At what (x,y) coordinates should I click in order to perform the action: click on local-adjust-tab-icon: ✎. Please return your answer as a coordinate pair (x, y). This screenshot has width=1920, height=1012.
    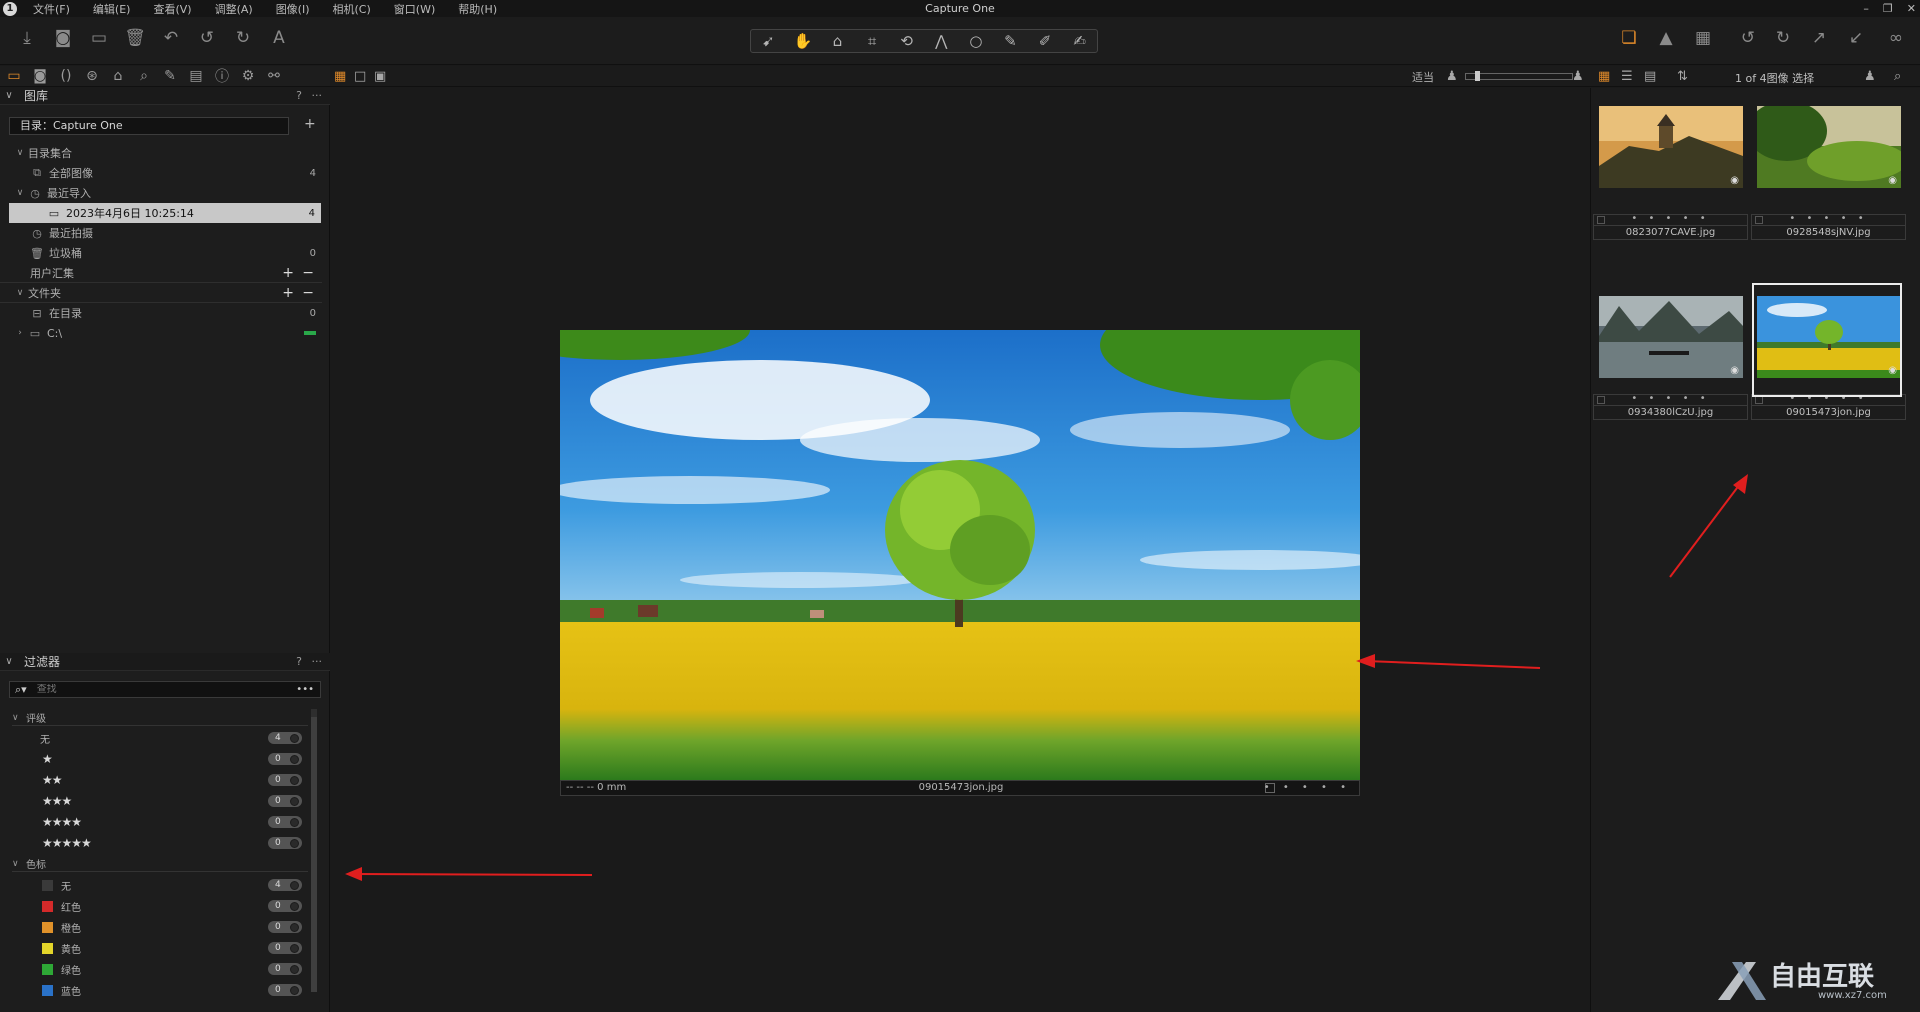
    Looking at the image, I should click on (170, 76).